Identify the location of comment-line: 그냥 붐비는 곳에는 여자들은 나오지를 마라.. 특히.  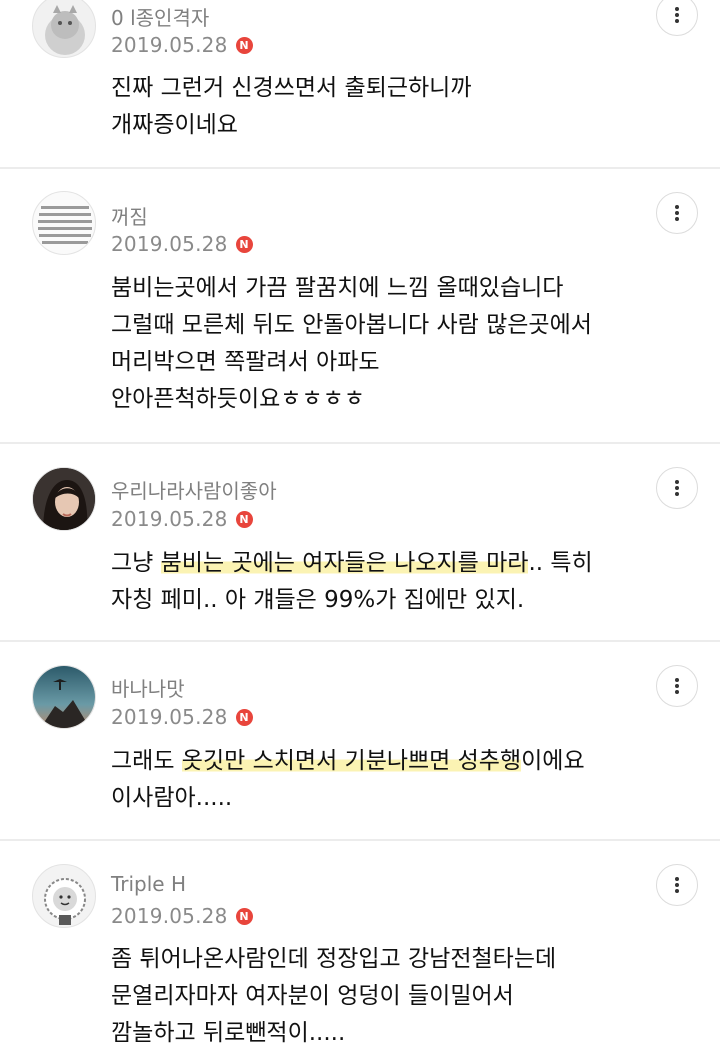
(406, 563).